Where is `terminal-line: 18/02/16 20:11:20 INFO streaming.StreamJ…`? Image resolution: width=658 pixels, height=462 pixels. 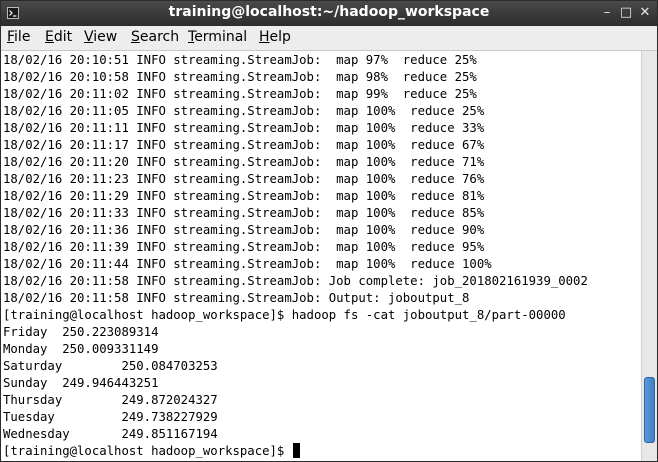
terminal-line: 18/02/16 20:11:20 INFO streaming.StreamJ… is located at coordinates (244, 162).